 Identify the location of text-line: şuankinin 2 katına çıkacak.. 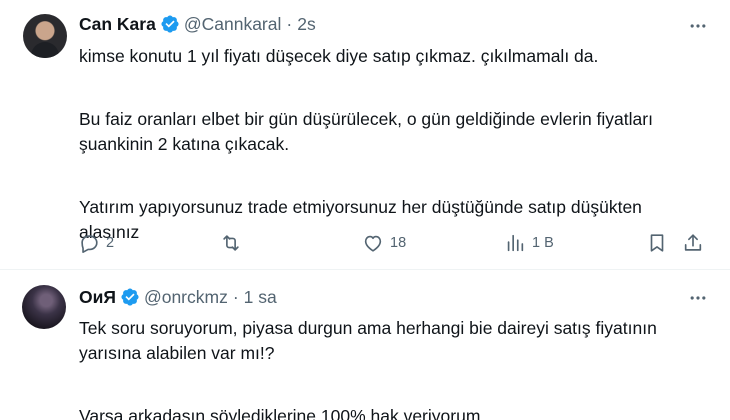
(184, 144).